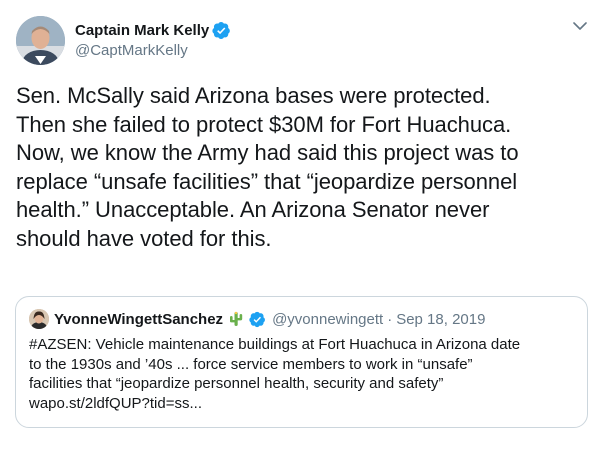  Describe the element at coordinates (303, 40) in the screenshot. I see `tweet-header: Captain Mark Kelly @CaptMarkKelly` at that location.